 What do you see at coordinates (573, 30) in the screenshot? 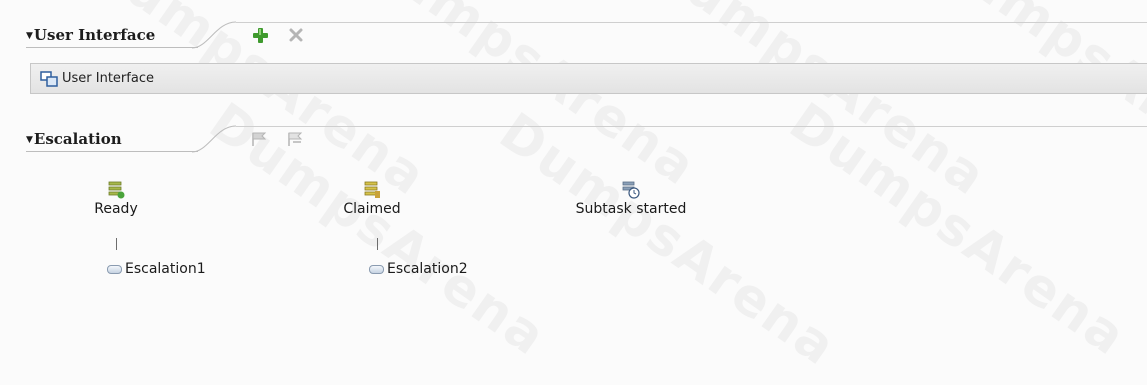
I see `user-interface-section-header: ▼User Interface` at bounding box center [573, 30].